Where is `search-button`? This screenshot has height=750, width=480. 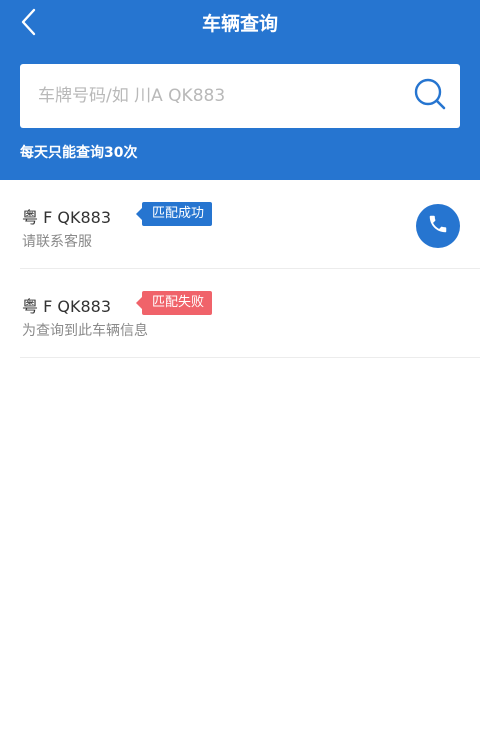
search-button is located at coordinates (430, 96).